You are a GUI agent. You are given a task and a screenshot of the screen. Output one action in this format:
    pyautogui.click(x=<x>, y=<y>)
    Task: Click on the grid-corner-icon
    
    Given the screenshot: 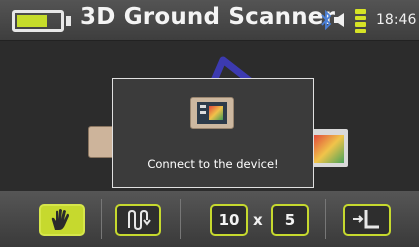 What is the action you would take?
    pyautogui.click(x=366, y=219)
    